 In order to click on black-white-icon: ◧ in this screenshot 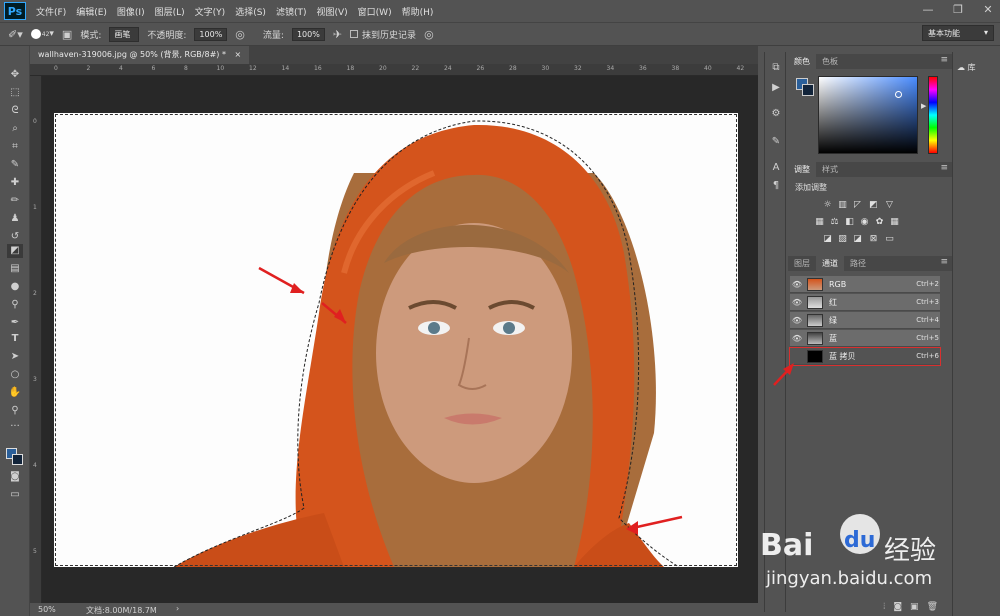, I will do `click(849, 222)`.